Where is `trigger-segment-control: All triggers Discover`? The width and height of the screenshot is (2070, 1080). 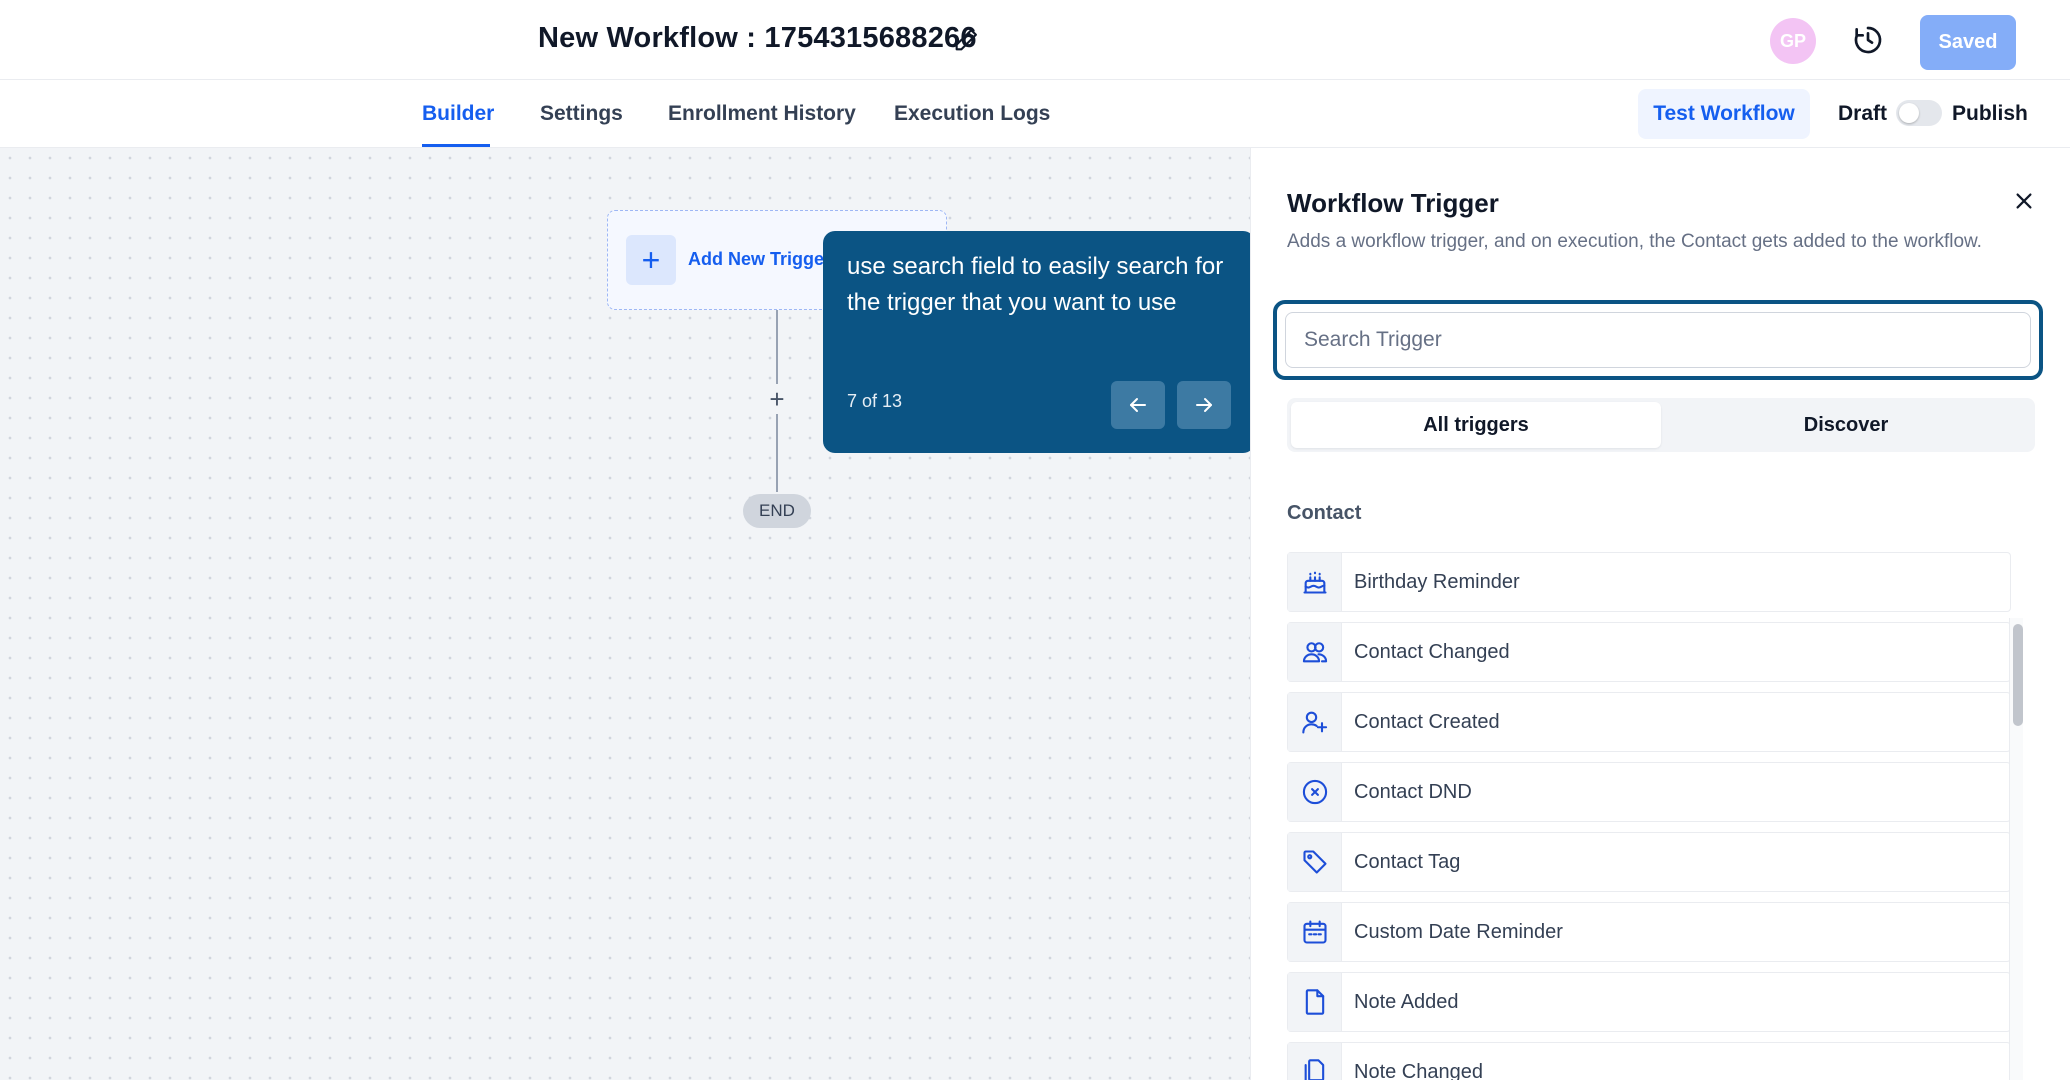 trigger-segment-control: All triggers Discover is located at coordinates (1661, 425).